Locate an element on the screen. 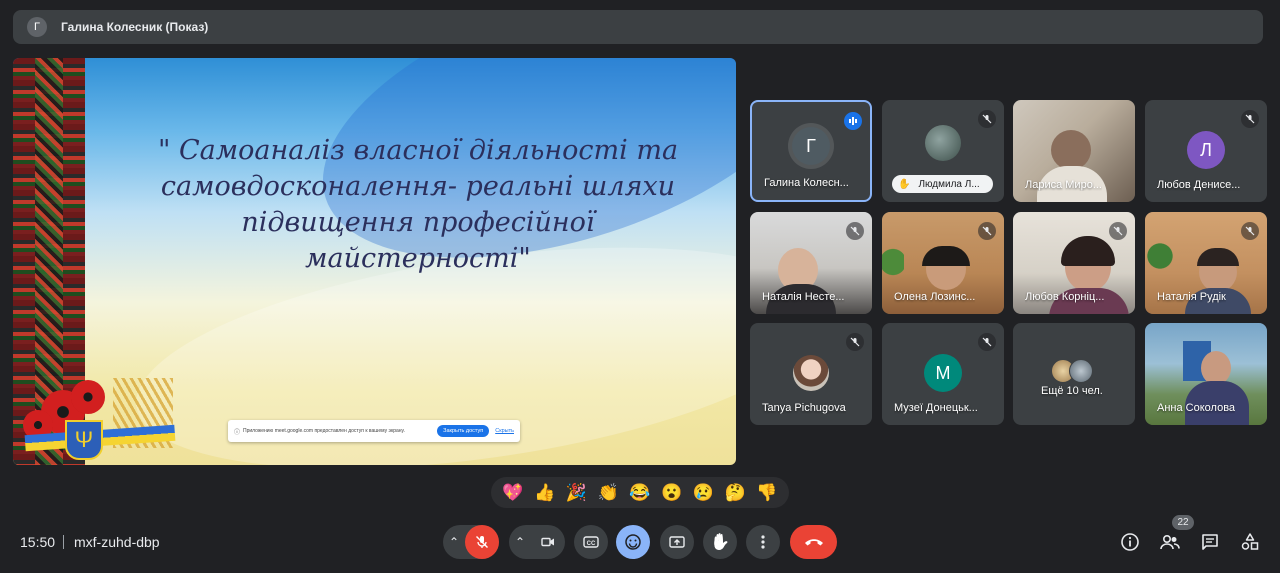 The image size is (1280, 573). more-participants-tile: Ещё 10 чел. is located at coordinates (1074, 374).